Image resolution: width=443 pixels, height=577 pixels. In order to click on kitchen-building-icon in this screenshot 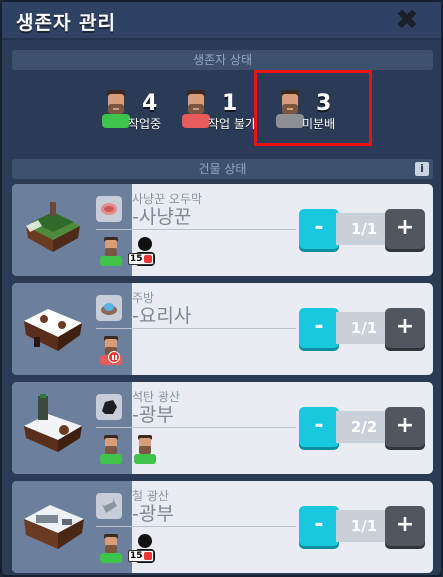, I will do `click(53, 330)`.